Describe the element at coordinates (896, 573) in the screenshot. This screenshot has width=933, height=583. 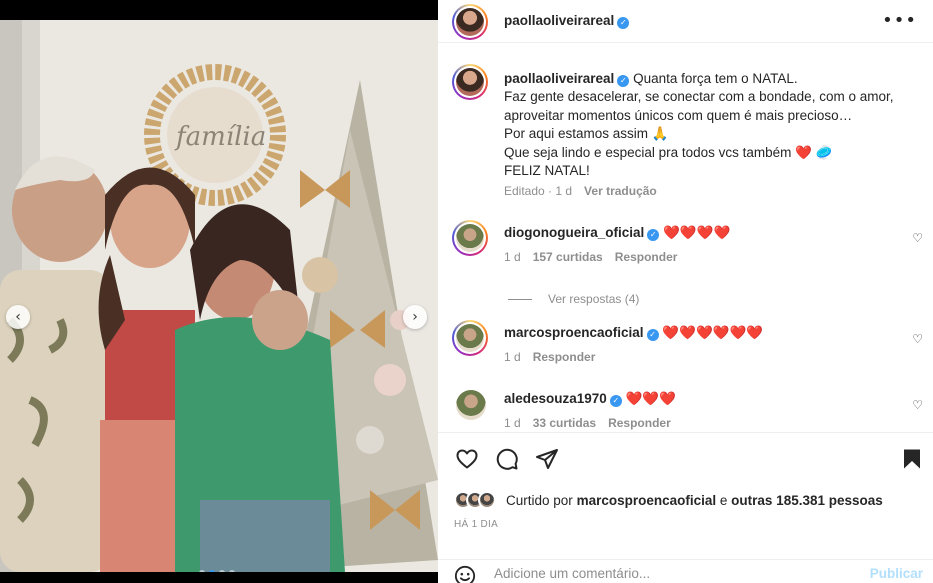
I see `publish-button: Publicar` at that location.